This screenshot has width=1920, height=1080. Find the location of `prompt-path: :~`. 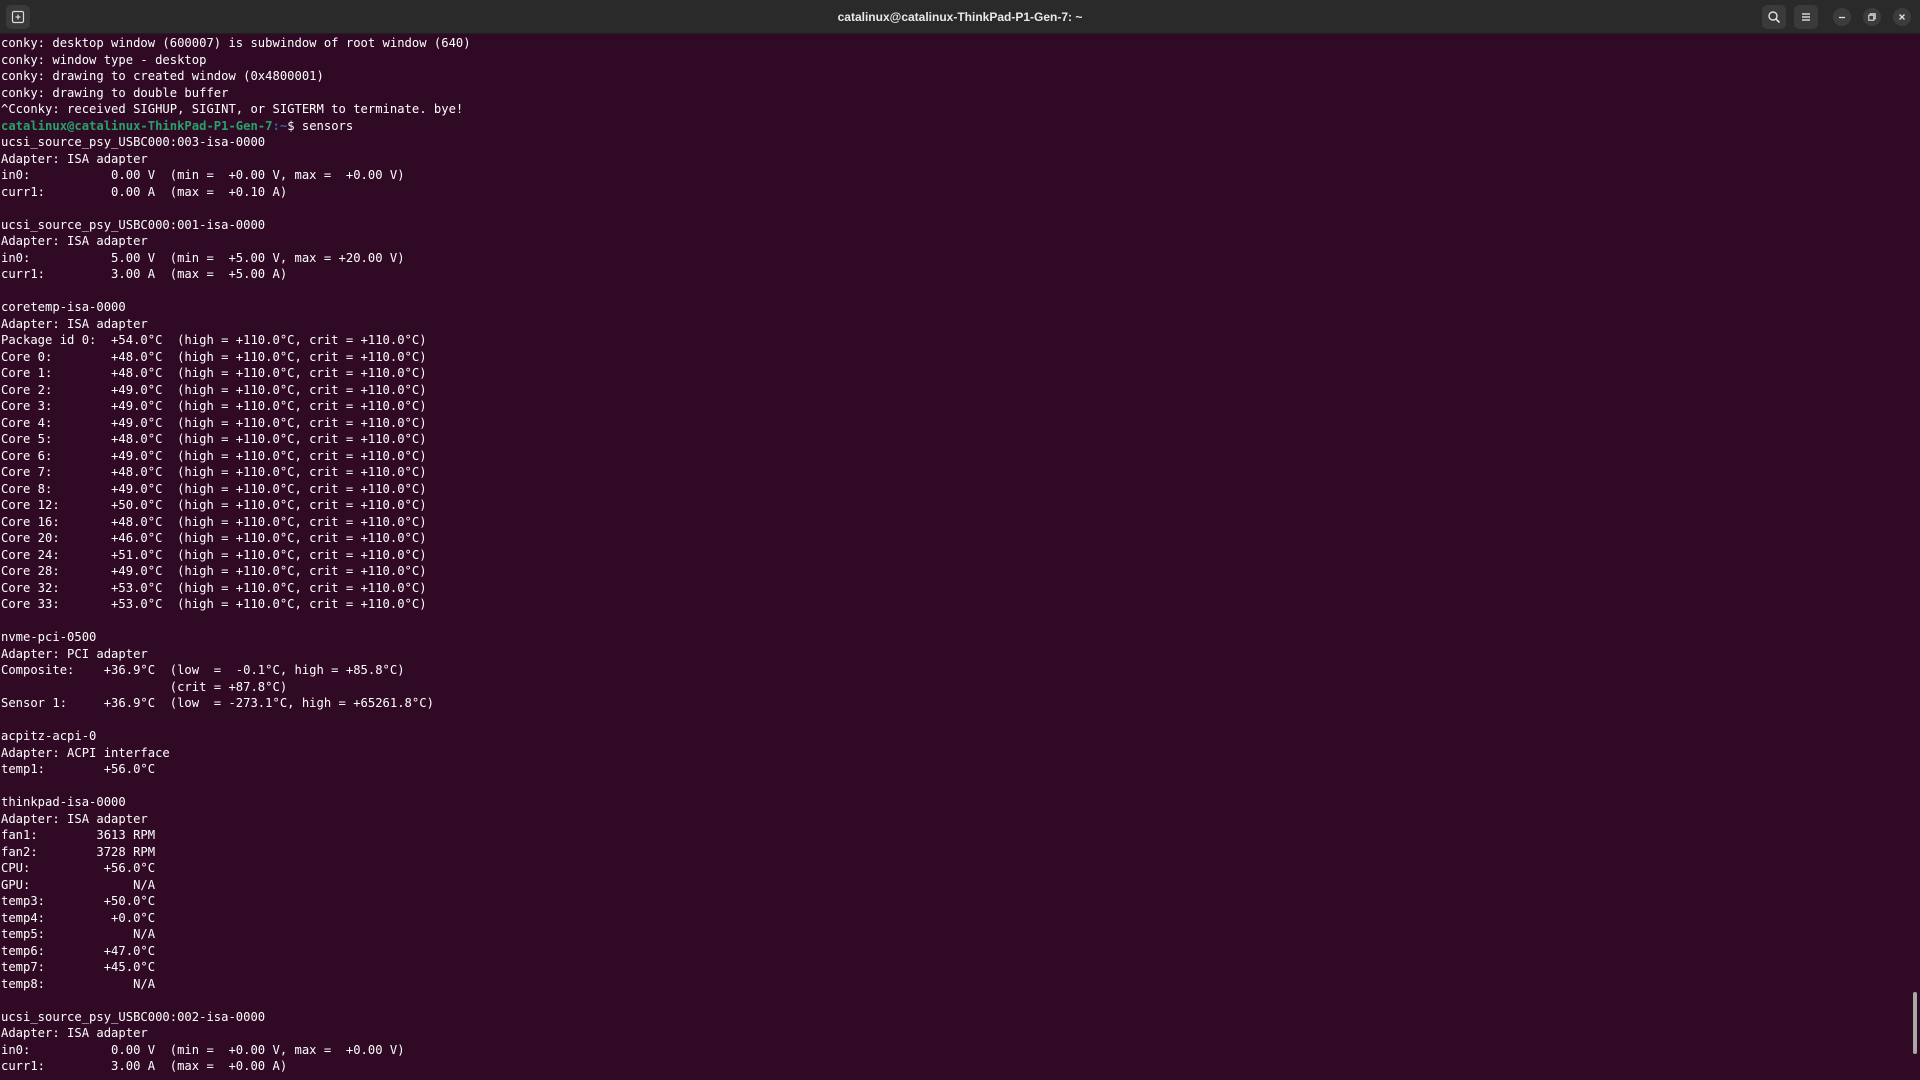

prompt-path: :~ is located at coordinates (280, 125).